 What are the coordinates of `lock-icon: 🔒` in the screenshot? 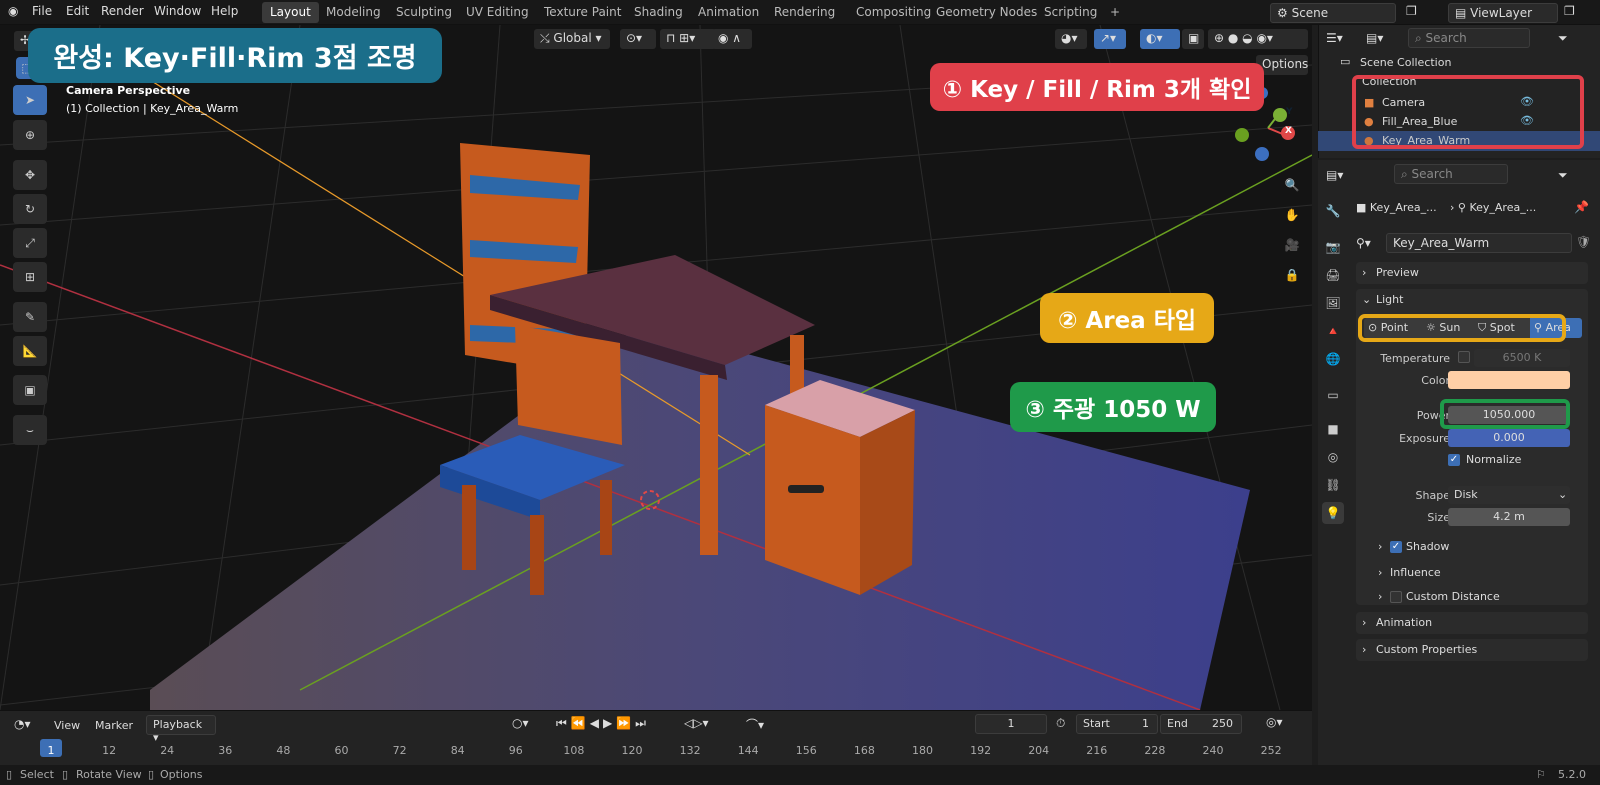 It's located at (1292, 275).